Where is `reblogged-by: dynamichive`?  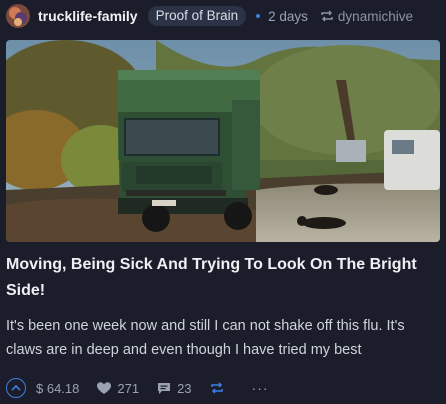
reblogged-by: dynamichive is located at coordinates (366, 16).